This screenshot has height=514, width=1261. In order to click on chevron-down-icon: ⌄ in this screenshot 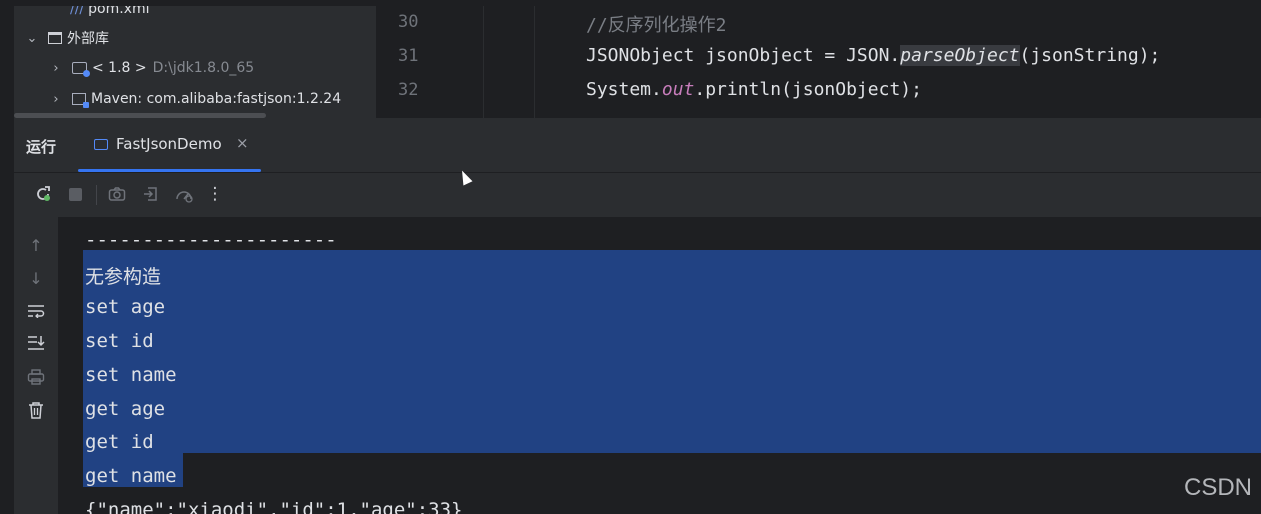, I will do `click(32, 38)`.